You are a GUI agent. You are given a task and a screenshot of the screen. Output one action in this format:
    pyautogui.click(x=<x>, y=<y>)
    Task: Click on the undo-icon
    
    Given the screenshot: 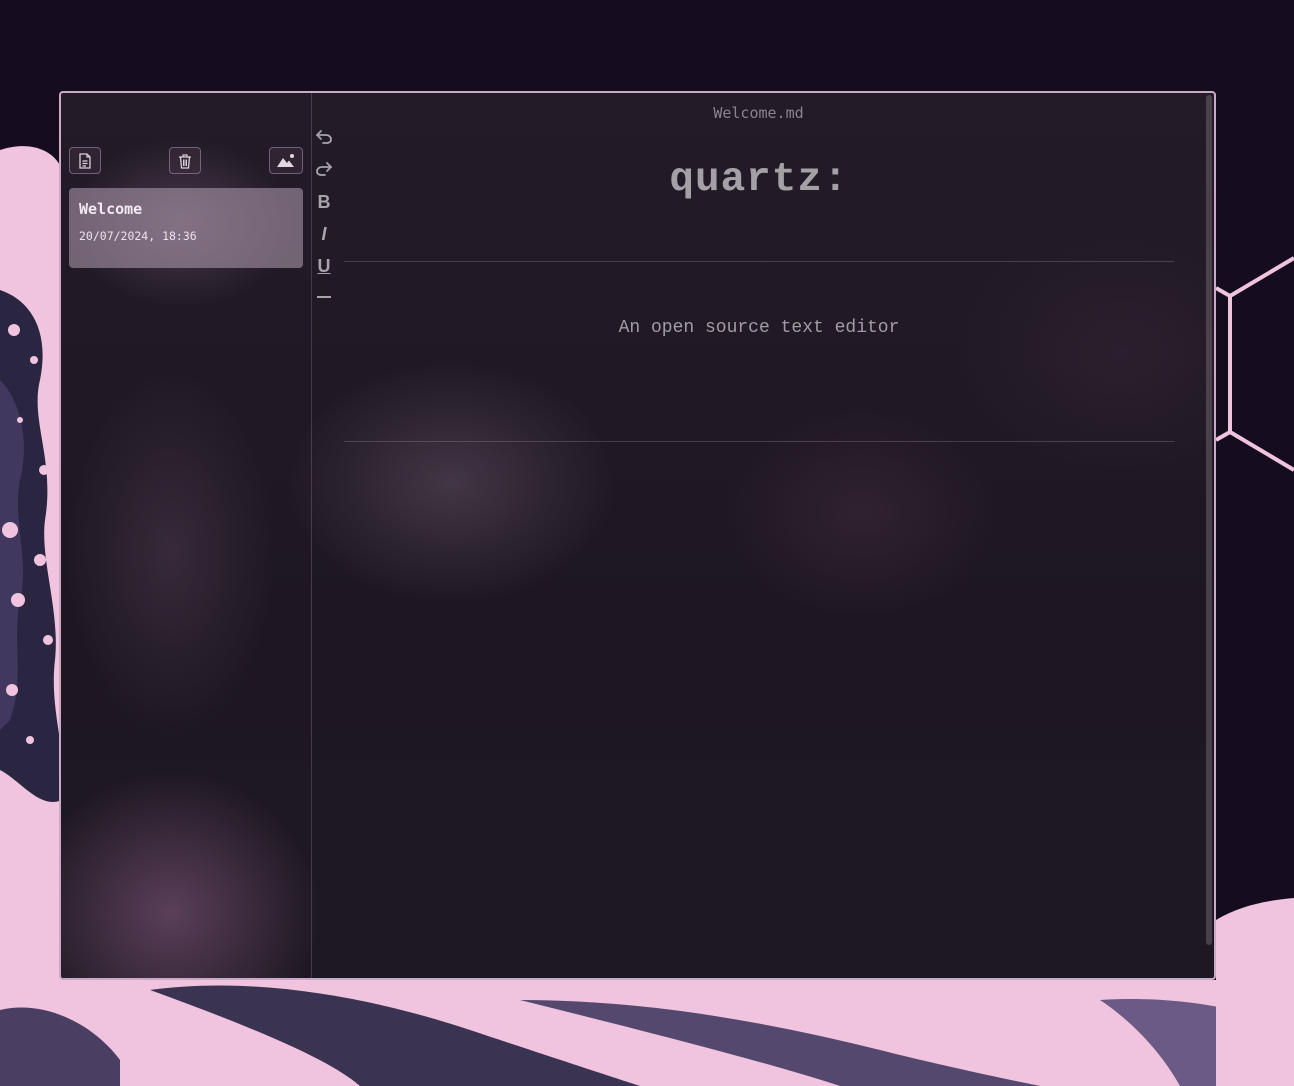 What is the action you would take?
    pyautogui.click(x=324, y=138)
    